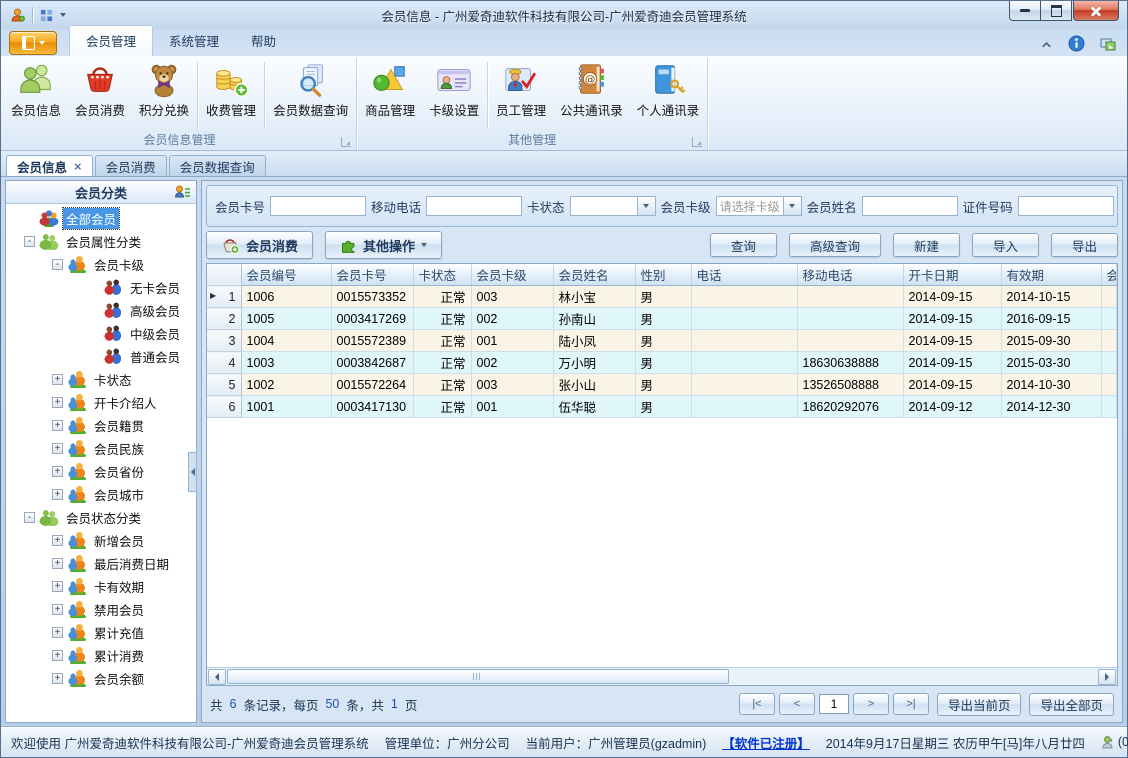 The image size is (1128, 758). Describe the element at coordinates (1096, 11) in the screenshot. I see `close-button` at that location.